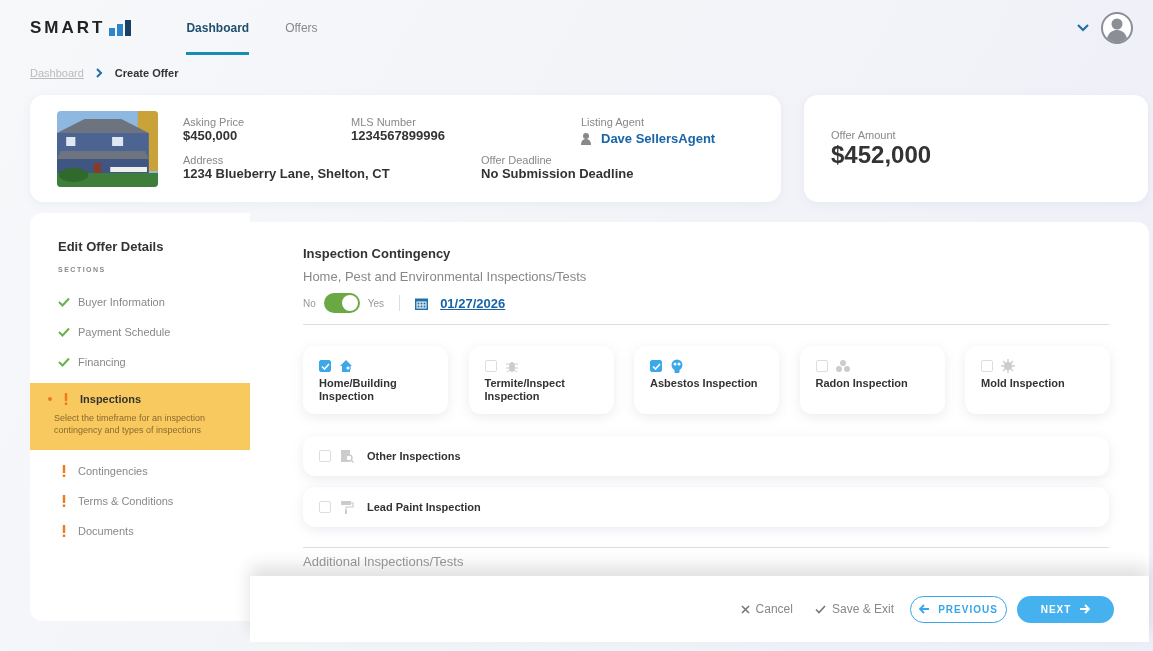  I want to click on spore-icon, so click(1008, 366).